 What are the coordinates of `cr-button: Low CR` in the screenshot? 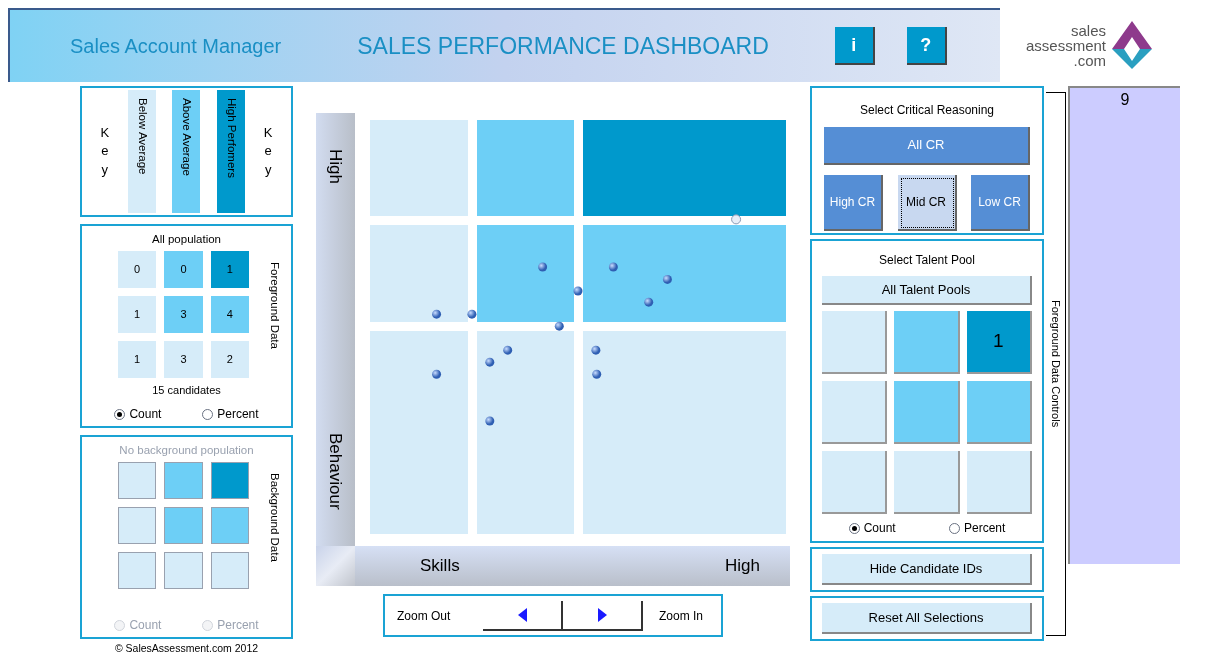 It's located at (1000, 203).